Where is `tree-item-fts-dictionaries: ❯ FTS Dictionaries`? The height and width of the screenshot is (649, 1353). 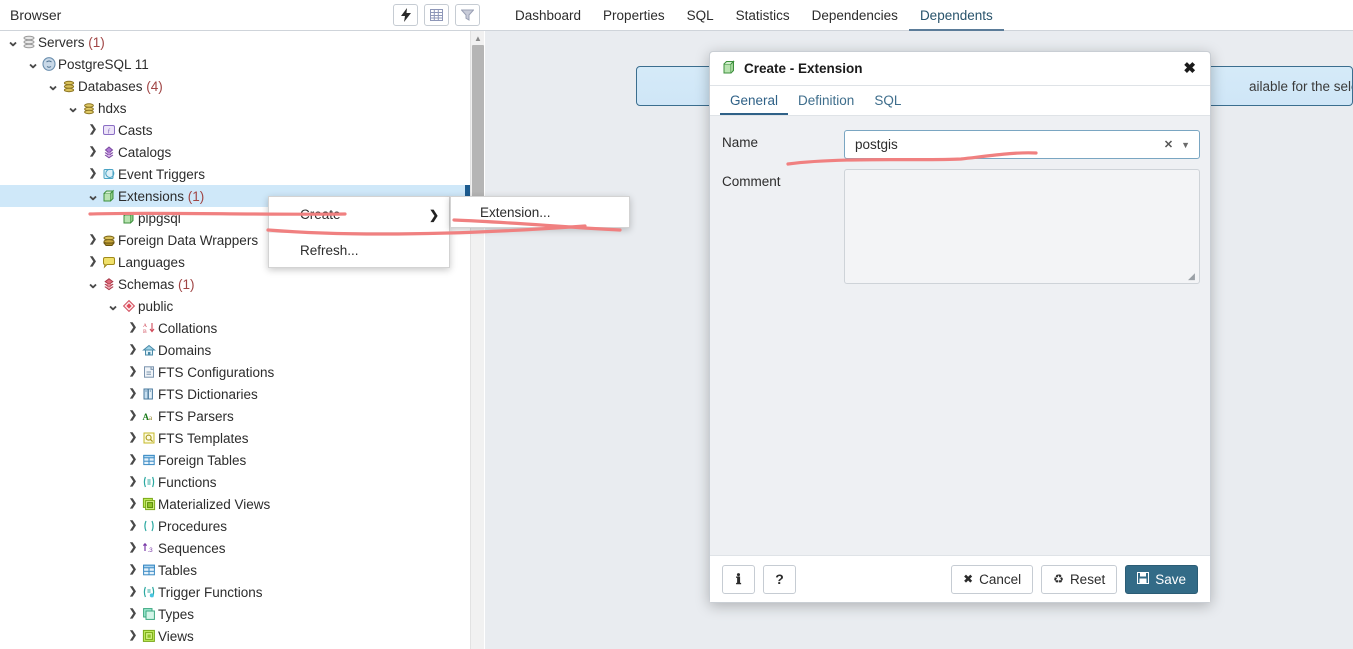 tree-item-fts-dictionaries: ❯ FTS Dictionaries is located at coordinates (235, 394).